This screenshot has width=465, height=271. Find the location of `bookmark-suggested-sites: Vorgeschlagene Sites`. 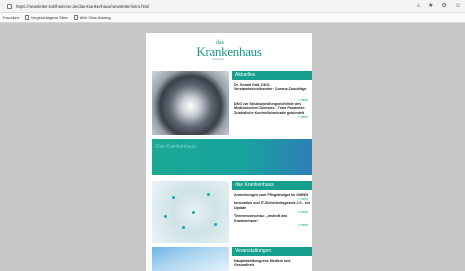

bookmark-suggested-sites: Vorgeschlagene Sites is located at coordinates (46, 17).